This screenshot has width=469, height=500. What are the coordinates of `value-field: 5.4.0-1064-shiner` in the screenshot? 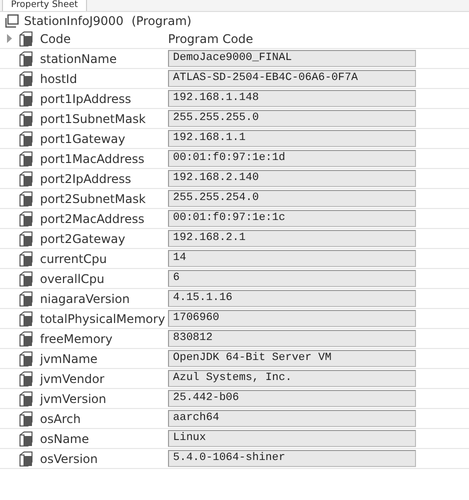 It's located at (292, 458).